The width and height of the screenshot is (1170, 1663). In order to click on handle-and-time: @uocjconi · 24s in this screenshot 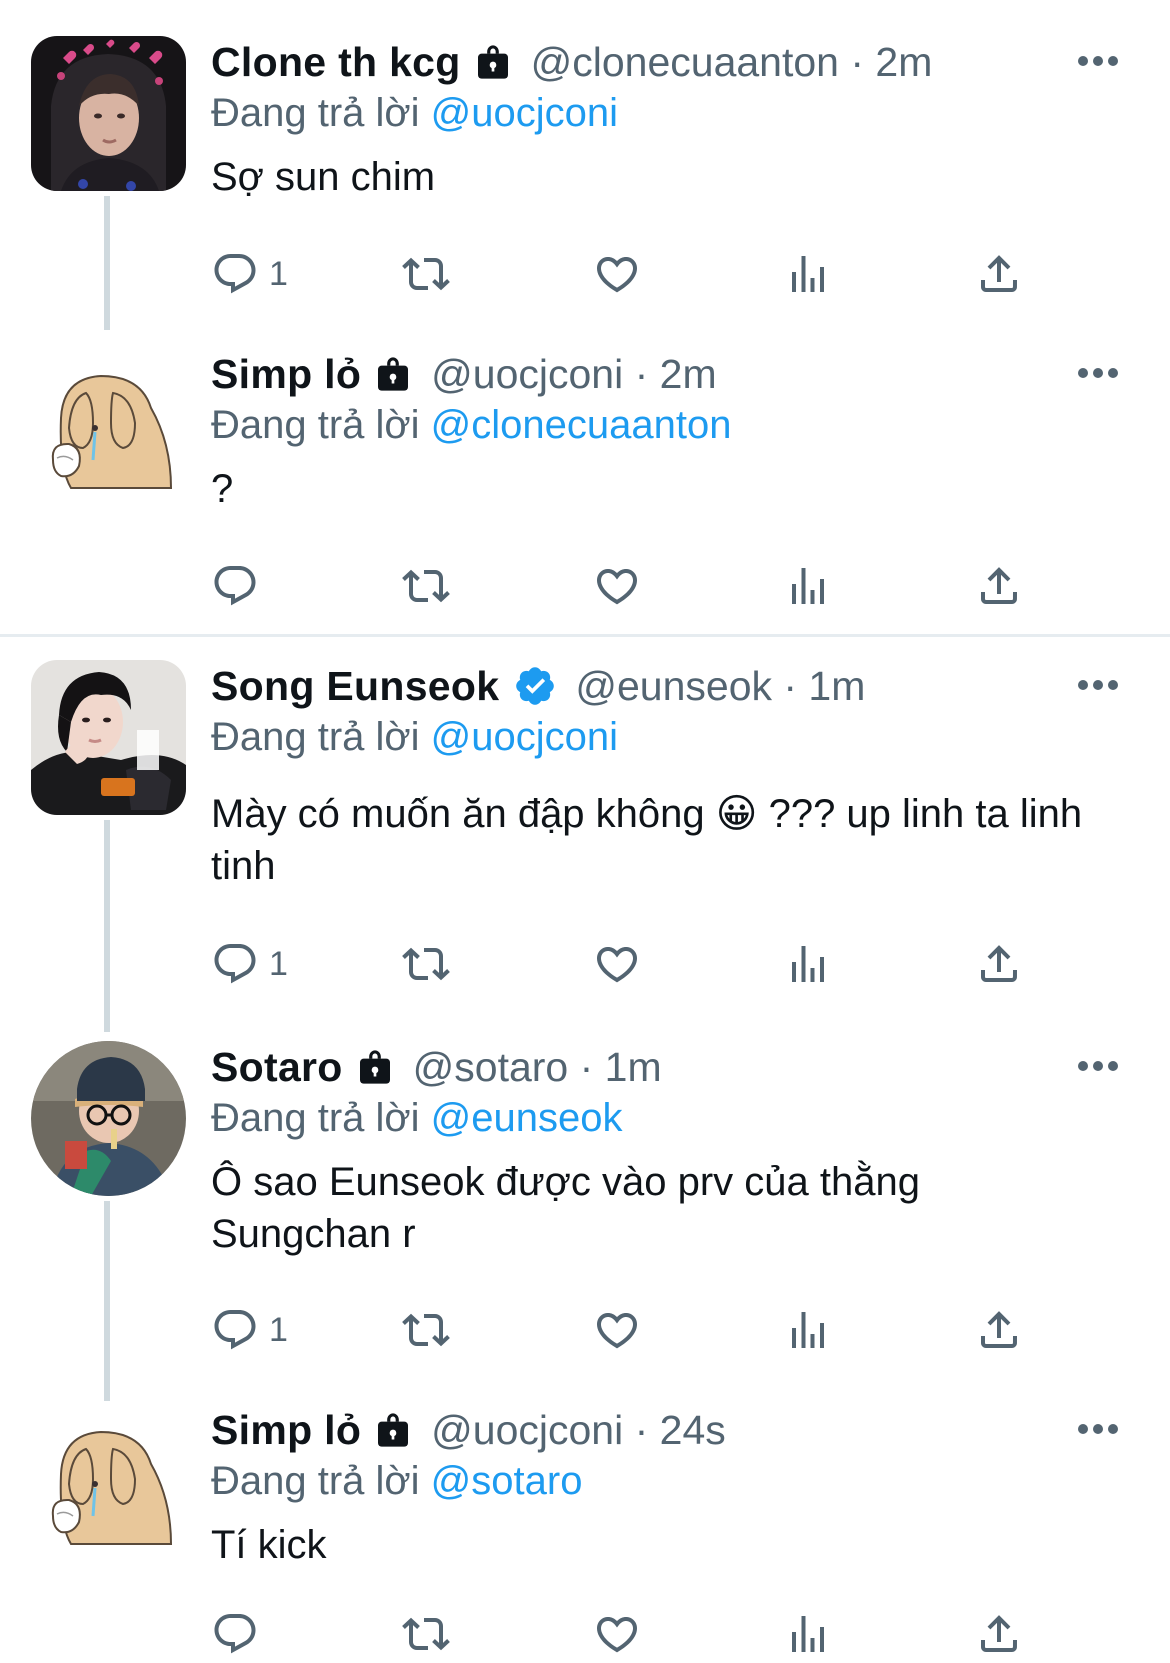, I will do `click(578, 1430)`.